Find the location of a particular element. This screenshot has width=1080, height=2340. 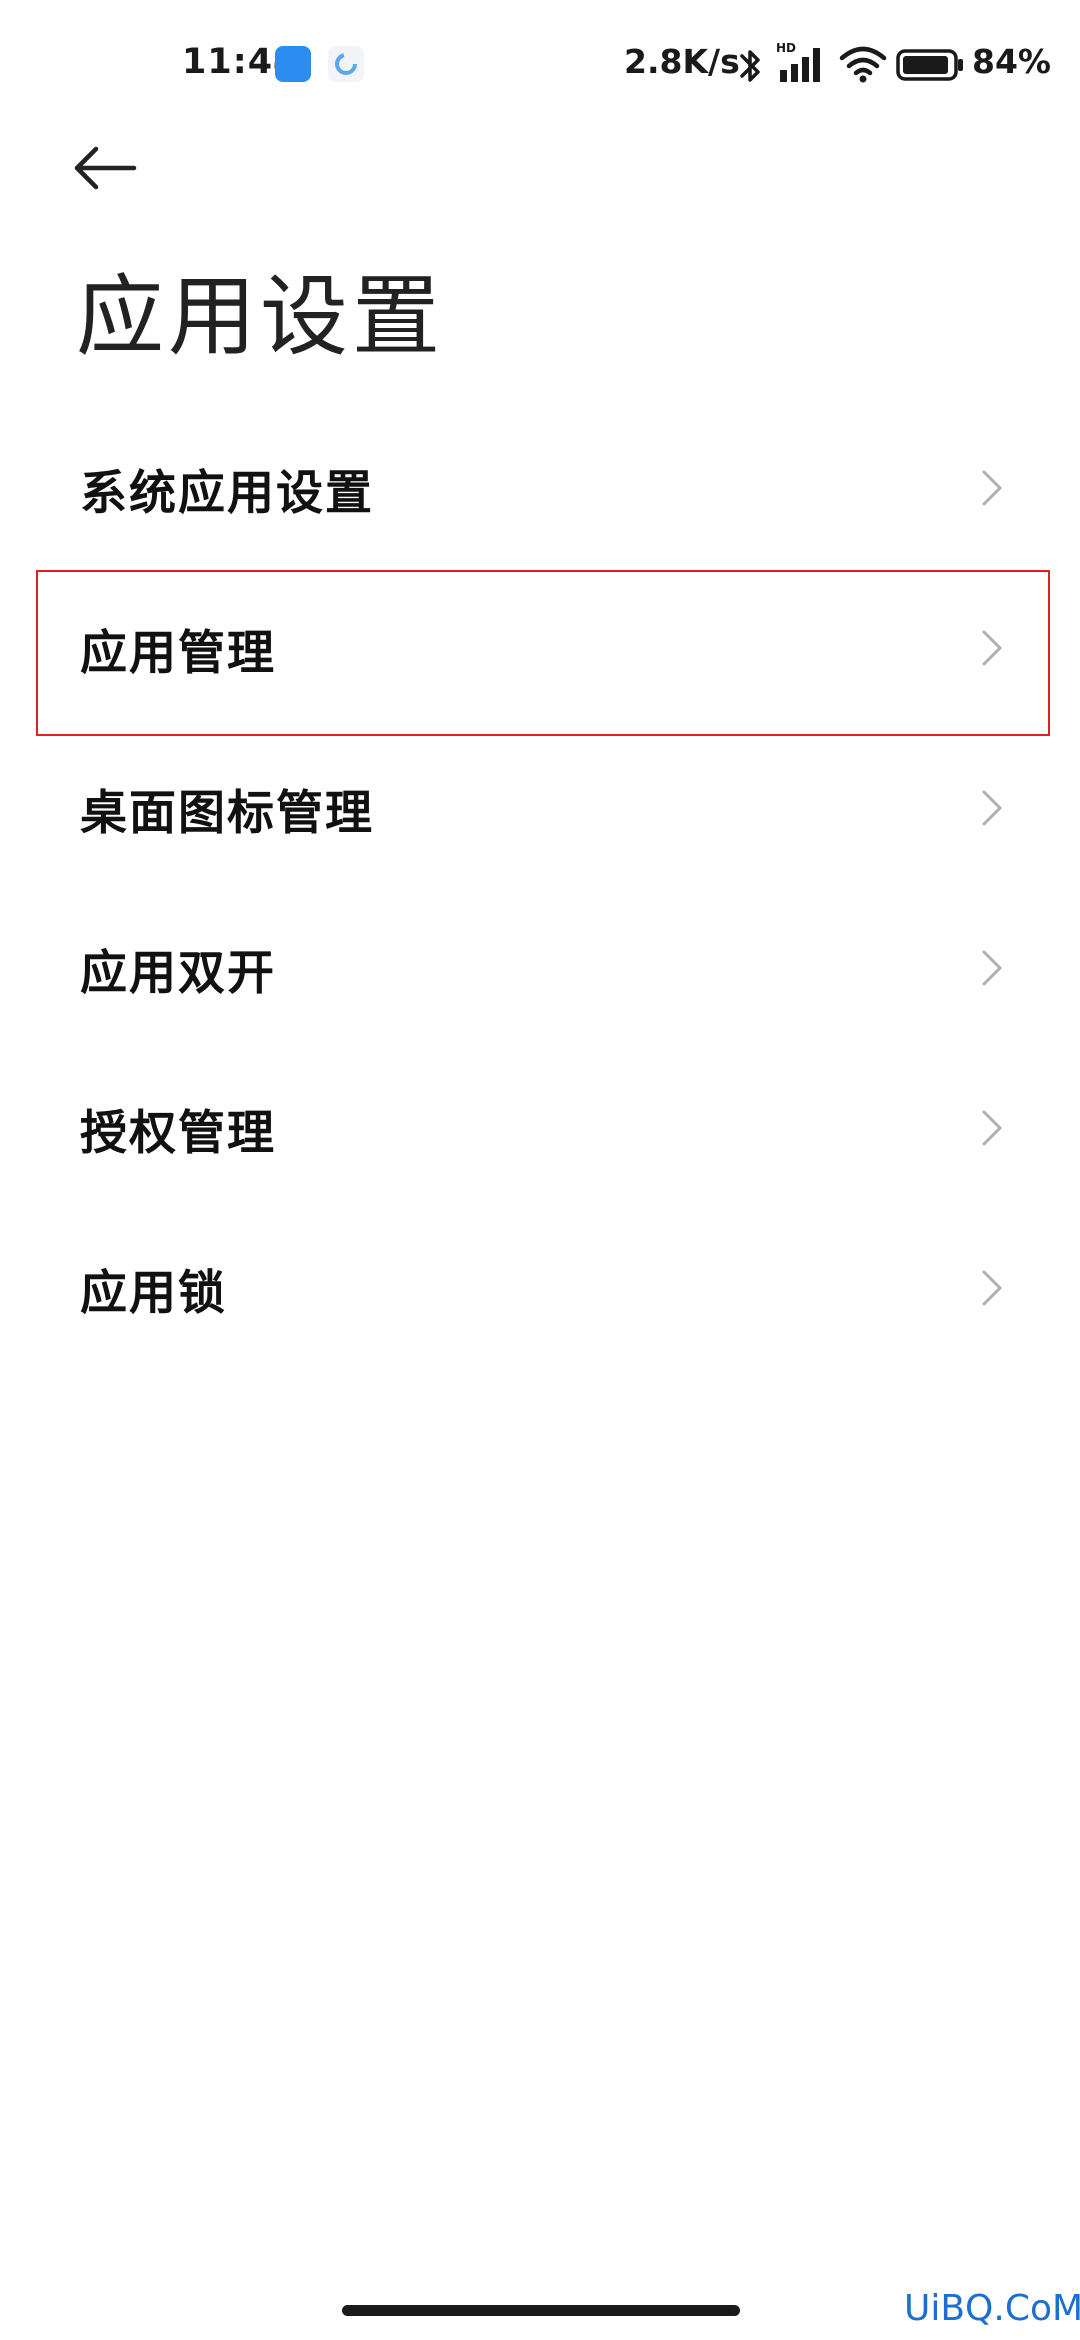

page-title: 应用设置 is located at coordinates (260, 316).